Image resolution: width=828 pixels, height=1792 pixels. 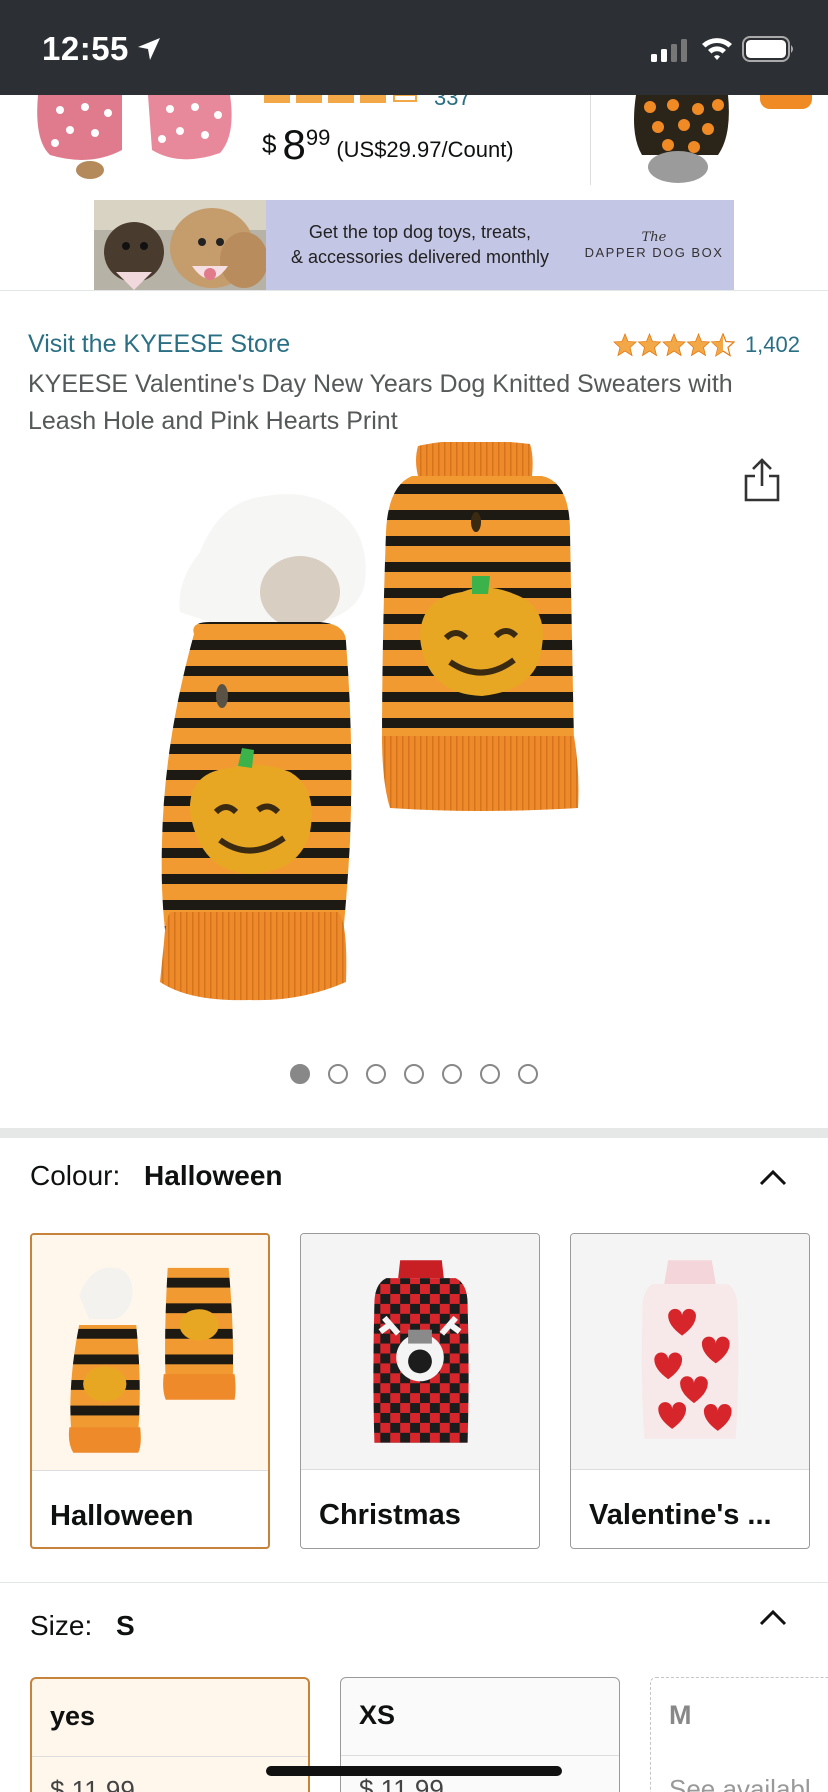 What do you see at coordinates (772, 345) in the screenshot?
I see `rating-count: 1,402` at bounding box center [772, 345].